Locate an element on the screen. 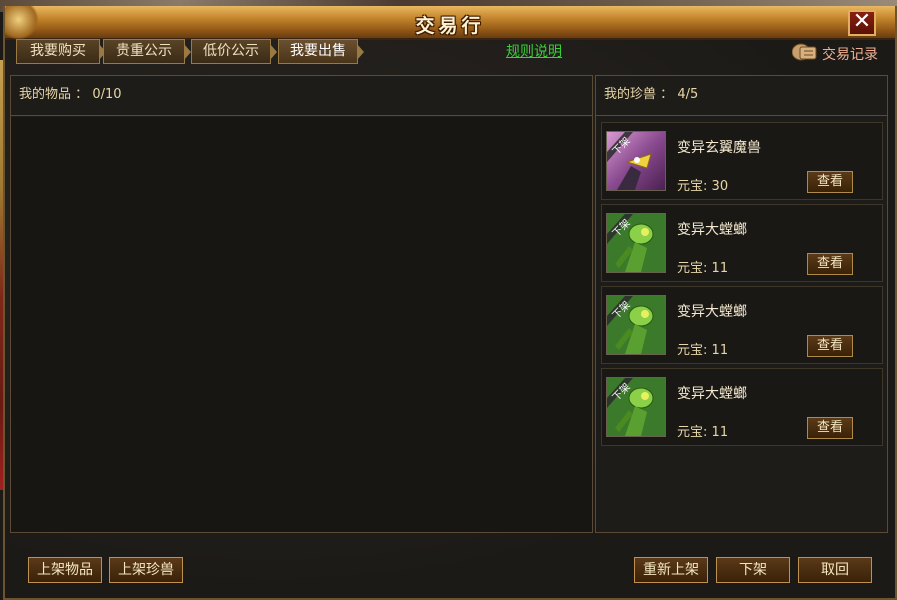  rules-link: 规则说明 is located at coordinates (539, 52).